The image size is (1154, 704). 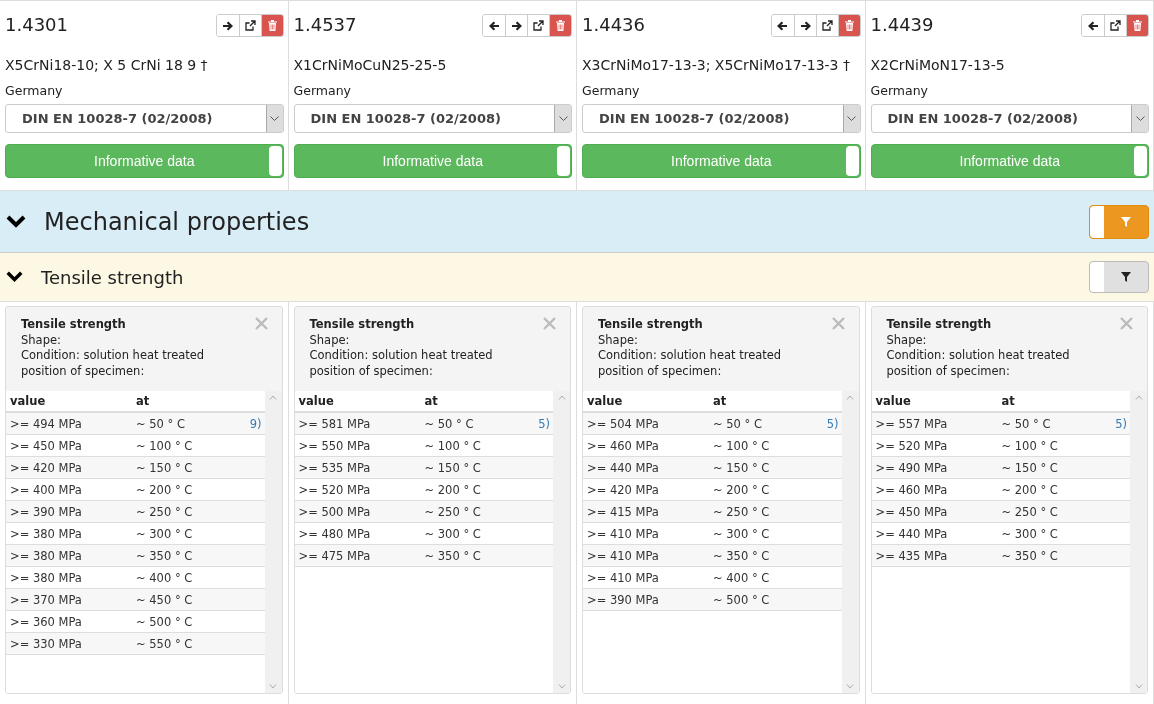 What do you see at coordinates (46, 423) in the screenshot?
I see `table-cell-text: >= 494 MPa` at bounding box center [46, 423].